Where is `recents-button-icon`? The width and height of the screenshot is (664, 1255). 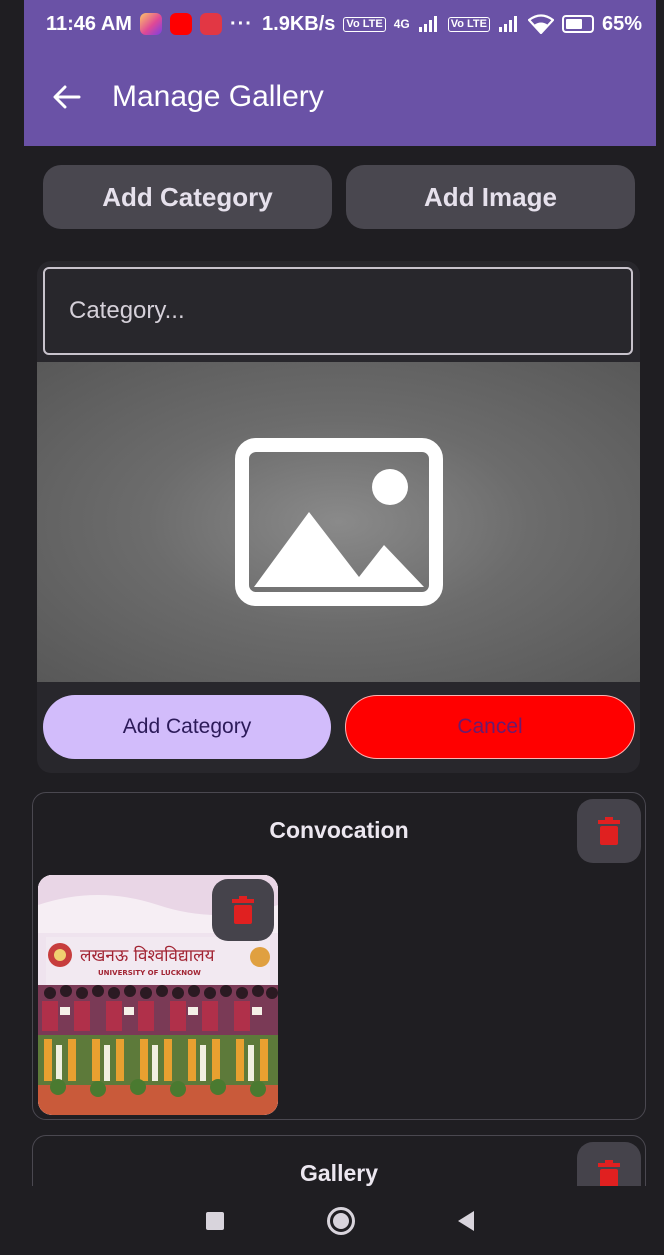 recents-button-icon is located at coordinates (214, 1220).